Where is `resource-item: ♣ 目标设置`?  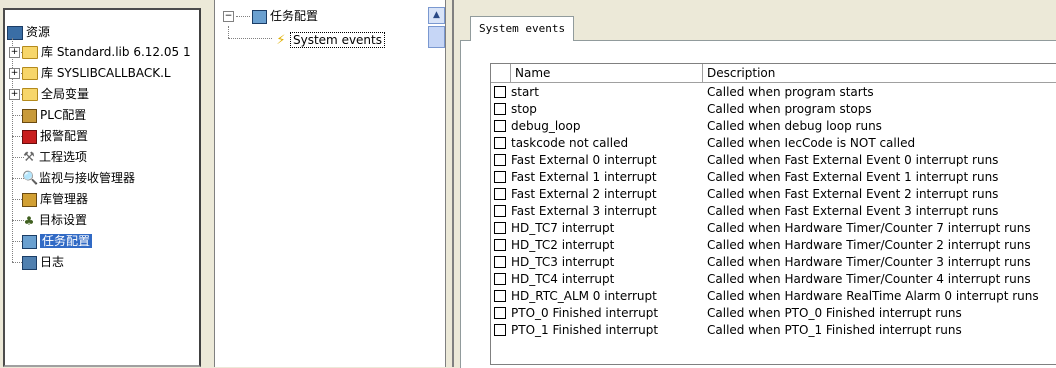
resource-item: ♣ 目标设置 is located at coordinates (50, 220).